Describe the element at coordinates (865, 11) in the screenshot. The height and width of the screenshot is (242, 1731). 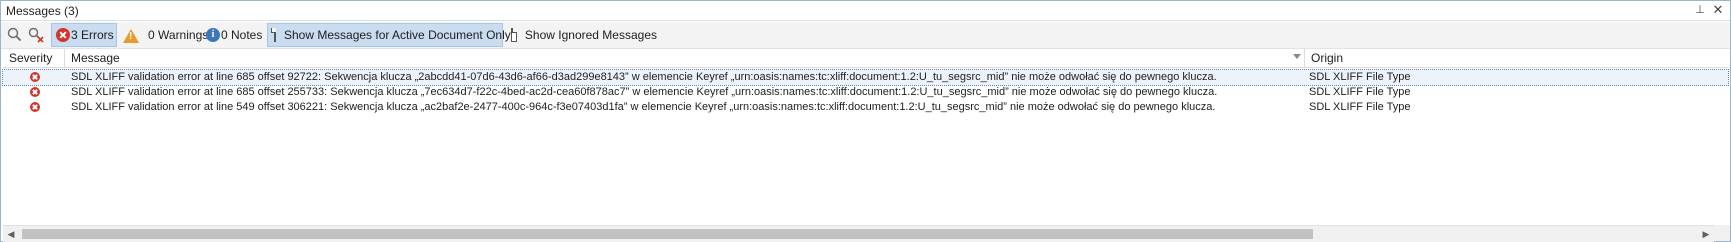
I see `panel-titlebar: Messages (3) ⊥ ✕` at that location.